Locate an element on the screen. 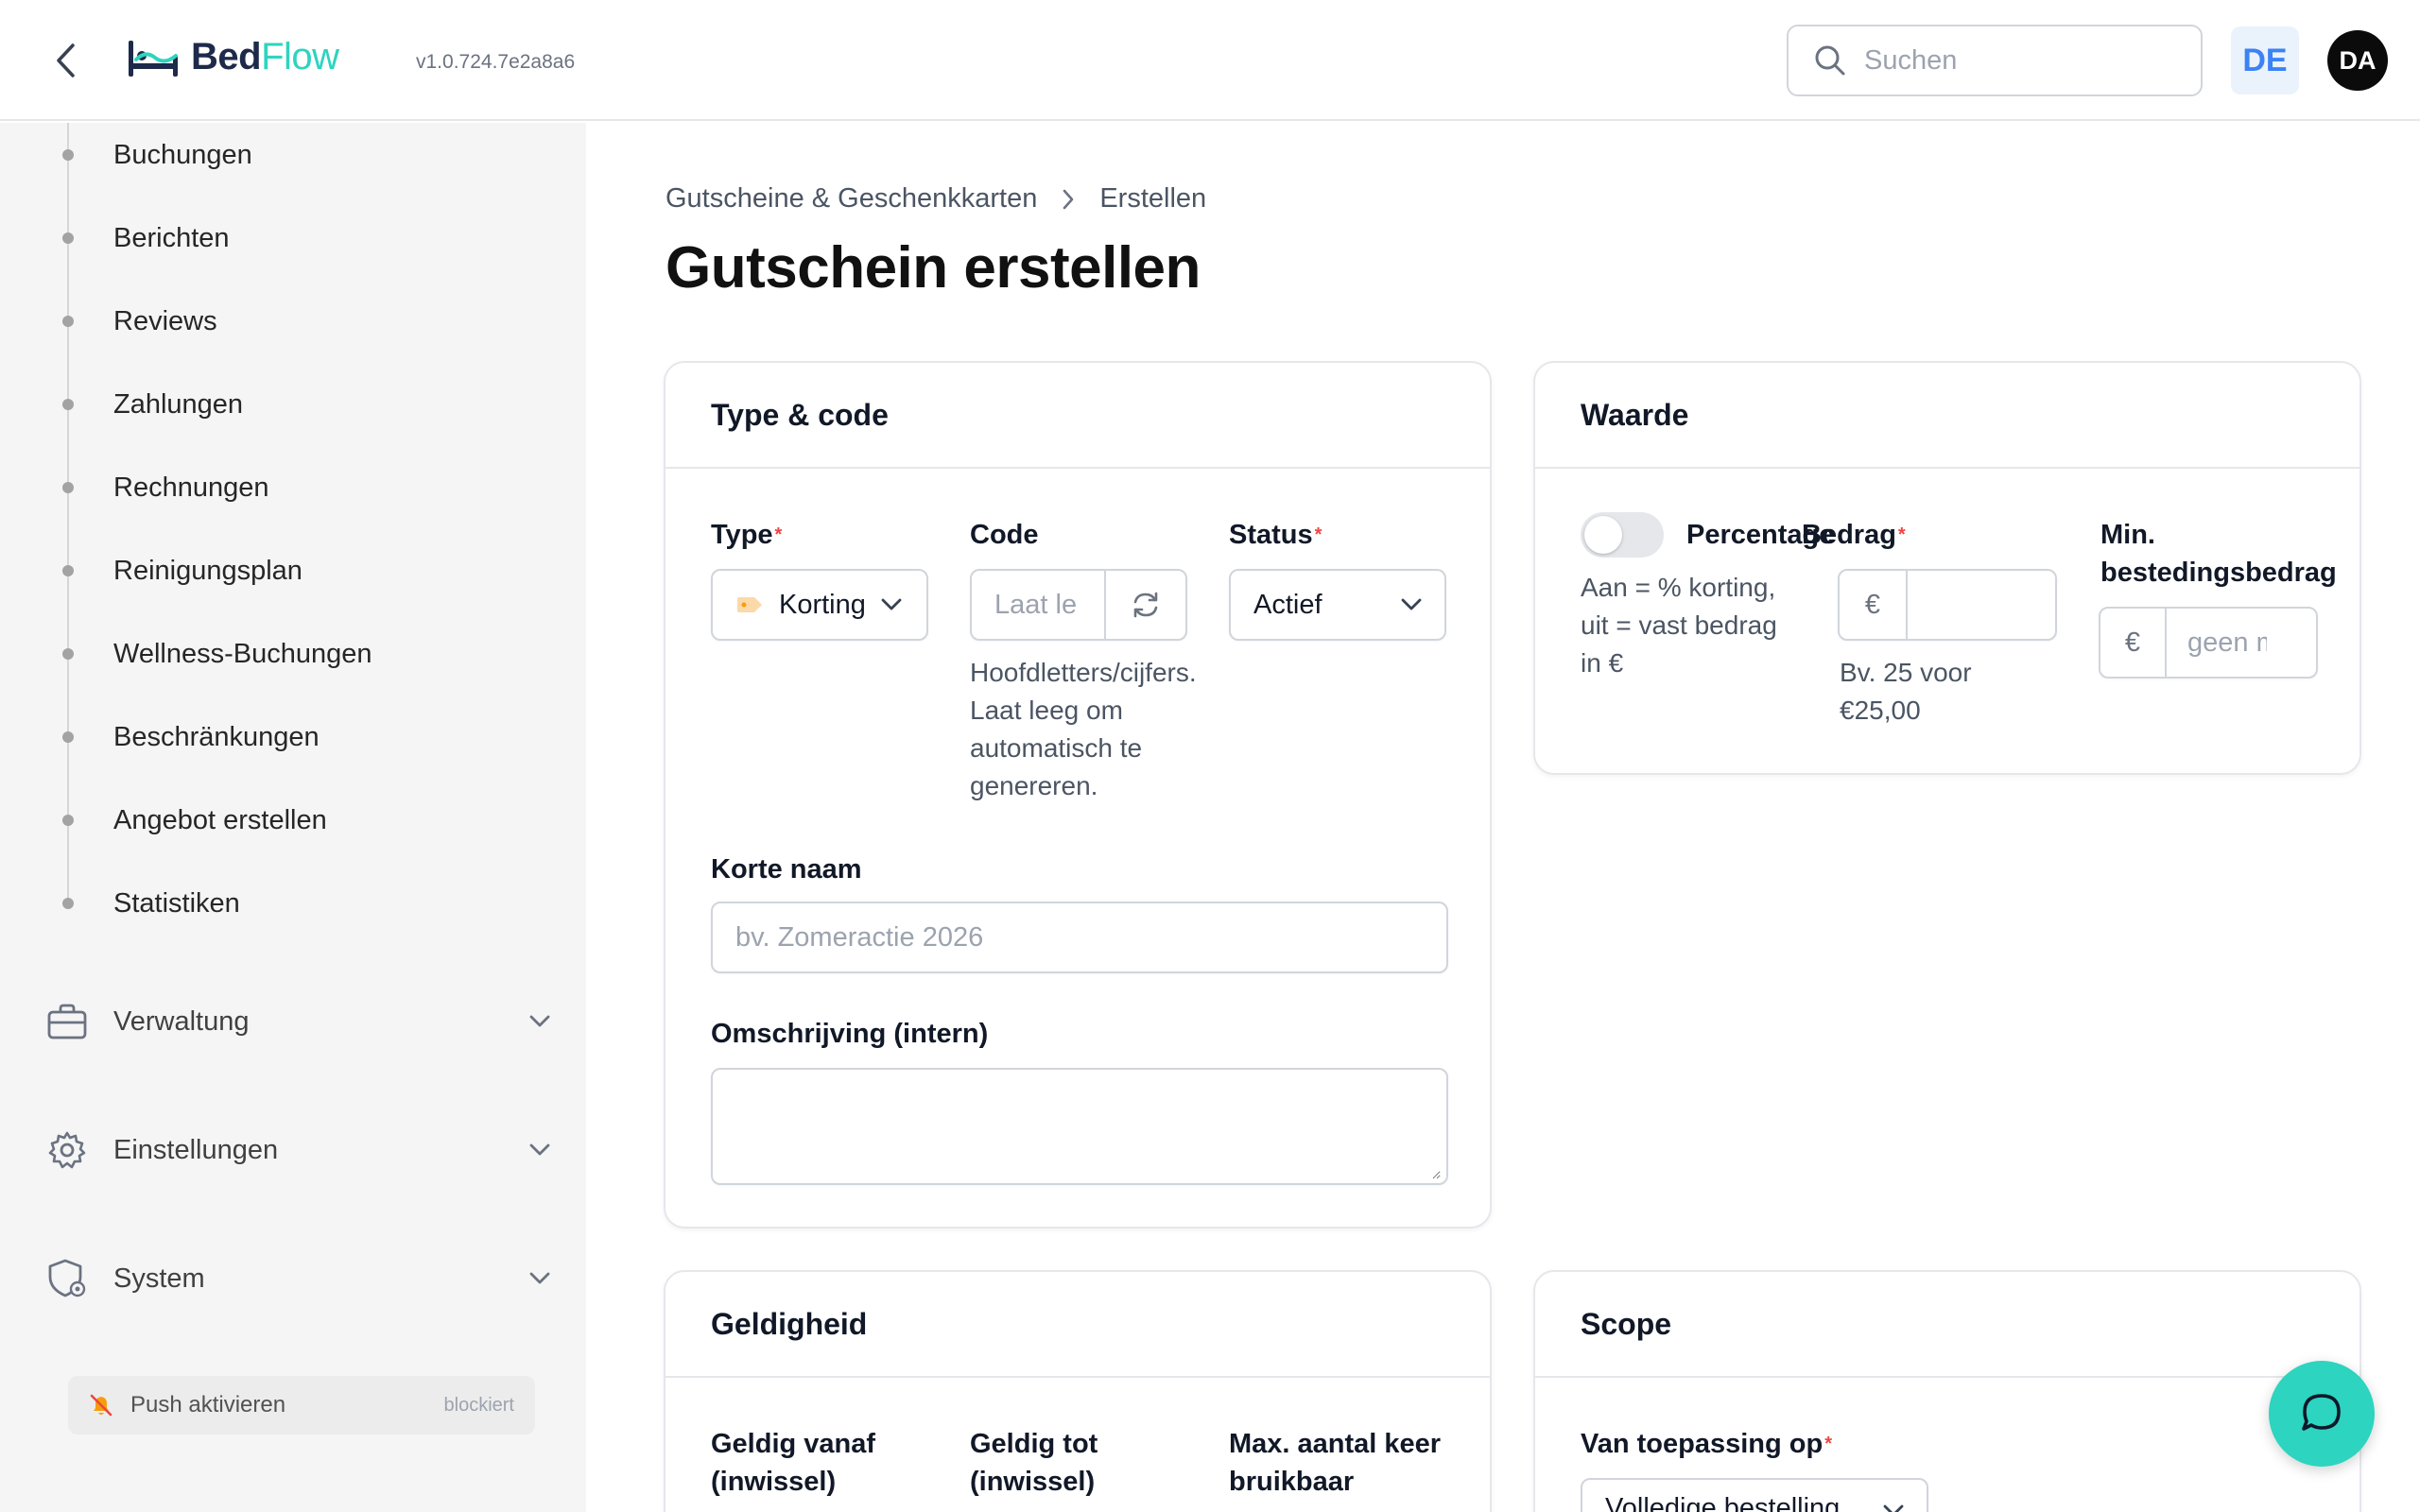 Image resolution: width=2420 pixels, height=1512 pixels. sidebar-item-angebot-erstellen: Angebot erstellen is located at coordinates (283, 820).